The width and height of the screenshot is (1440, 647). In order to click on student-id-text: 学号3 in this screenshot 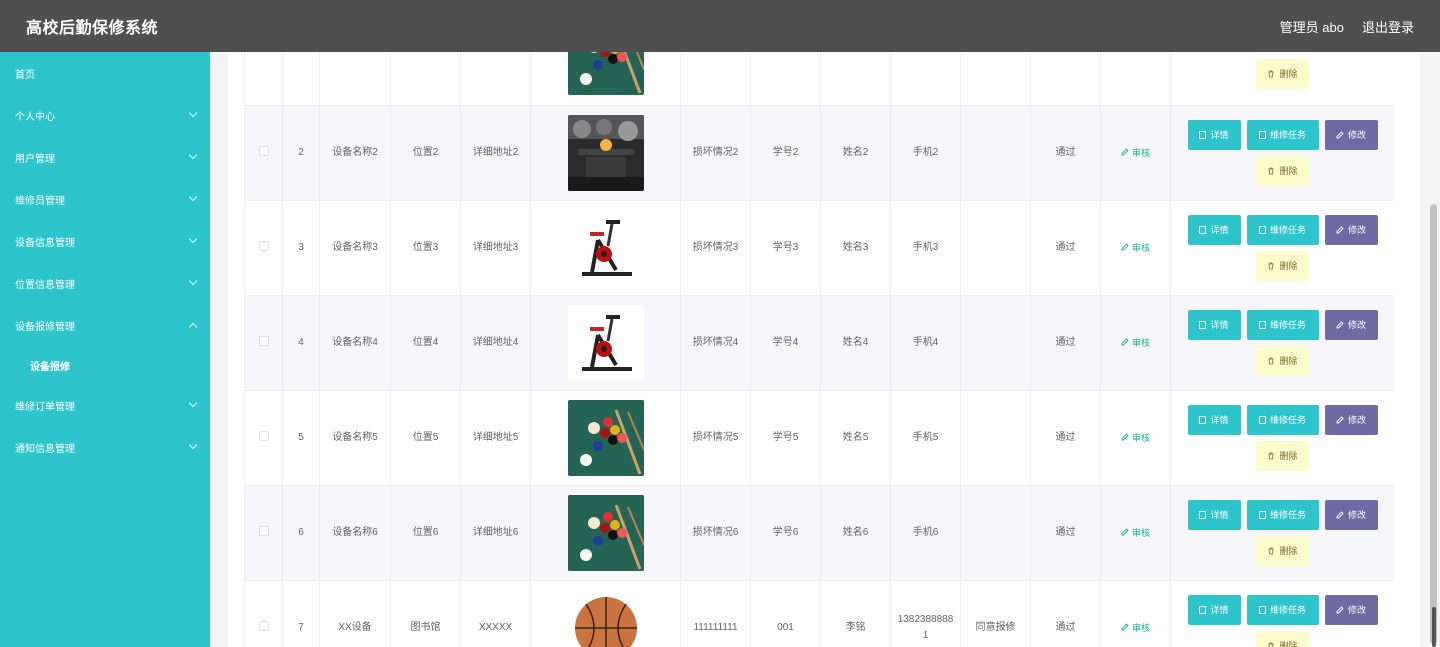, I will do `click(785, 247)`.